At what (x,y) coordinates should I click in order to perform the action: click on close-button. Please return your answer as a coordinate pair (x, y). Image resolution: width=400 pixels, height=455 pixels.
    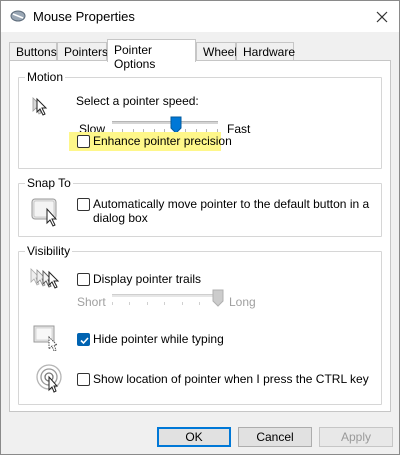
    Looking at the image, I should click on (382, 16).